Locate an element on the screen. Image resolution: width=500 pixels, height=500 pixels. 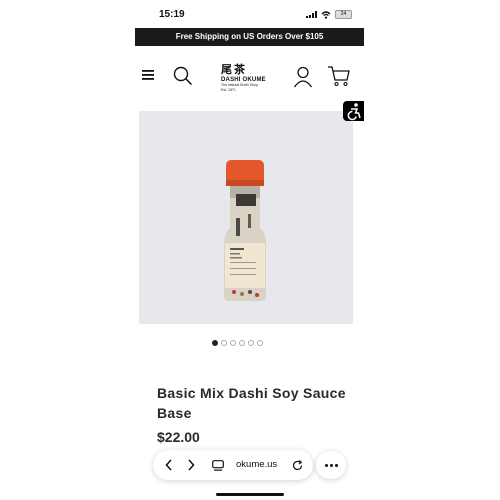
product-price: $22.00 is located at coordinates (178, 437).